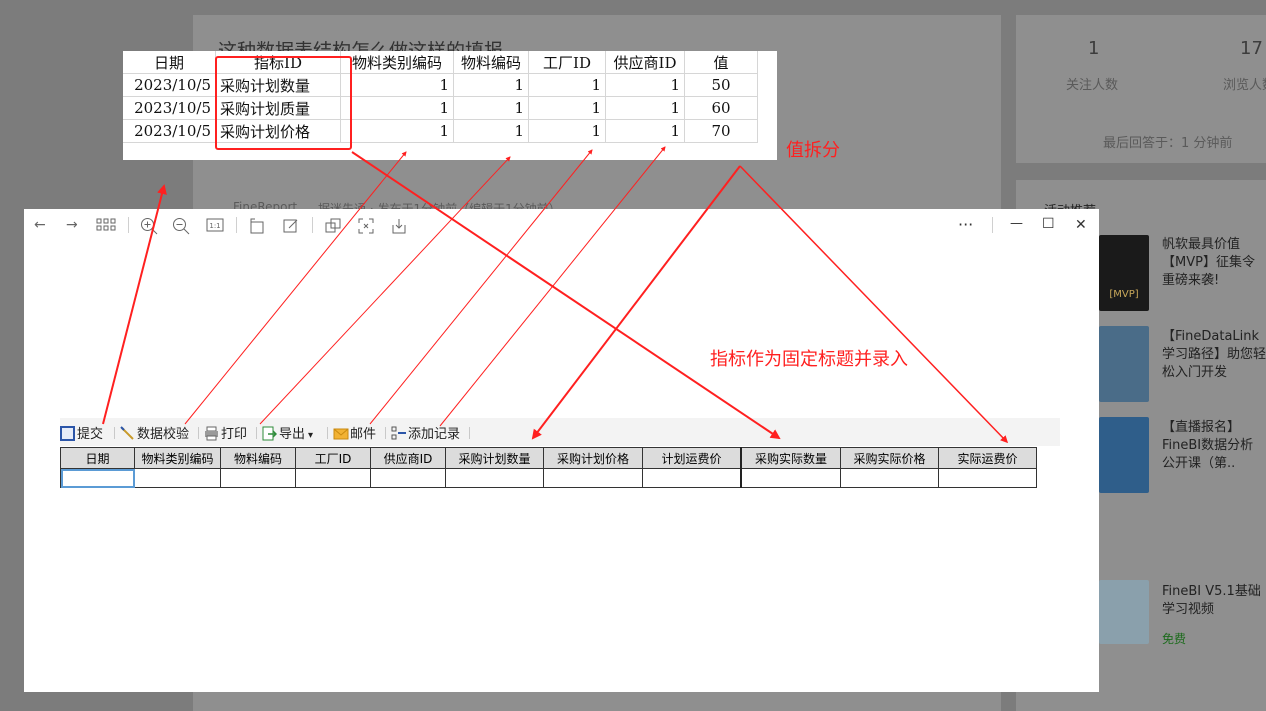  I want to click on arrow-material-code, so click(385, 290).